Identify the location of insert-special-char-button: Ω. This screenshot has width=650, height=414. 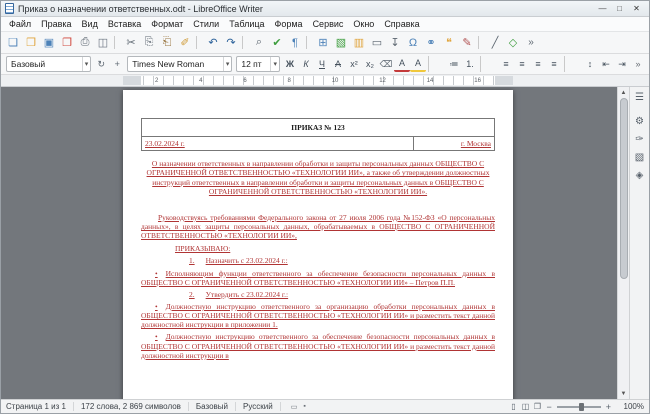
(413, 43).